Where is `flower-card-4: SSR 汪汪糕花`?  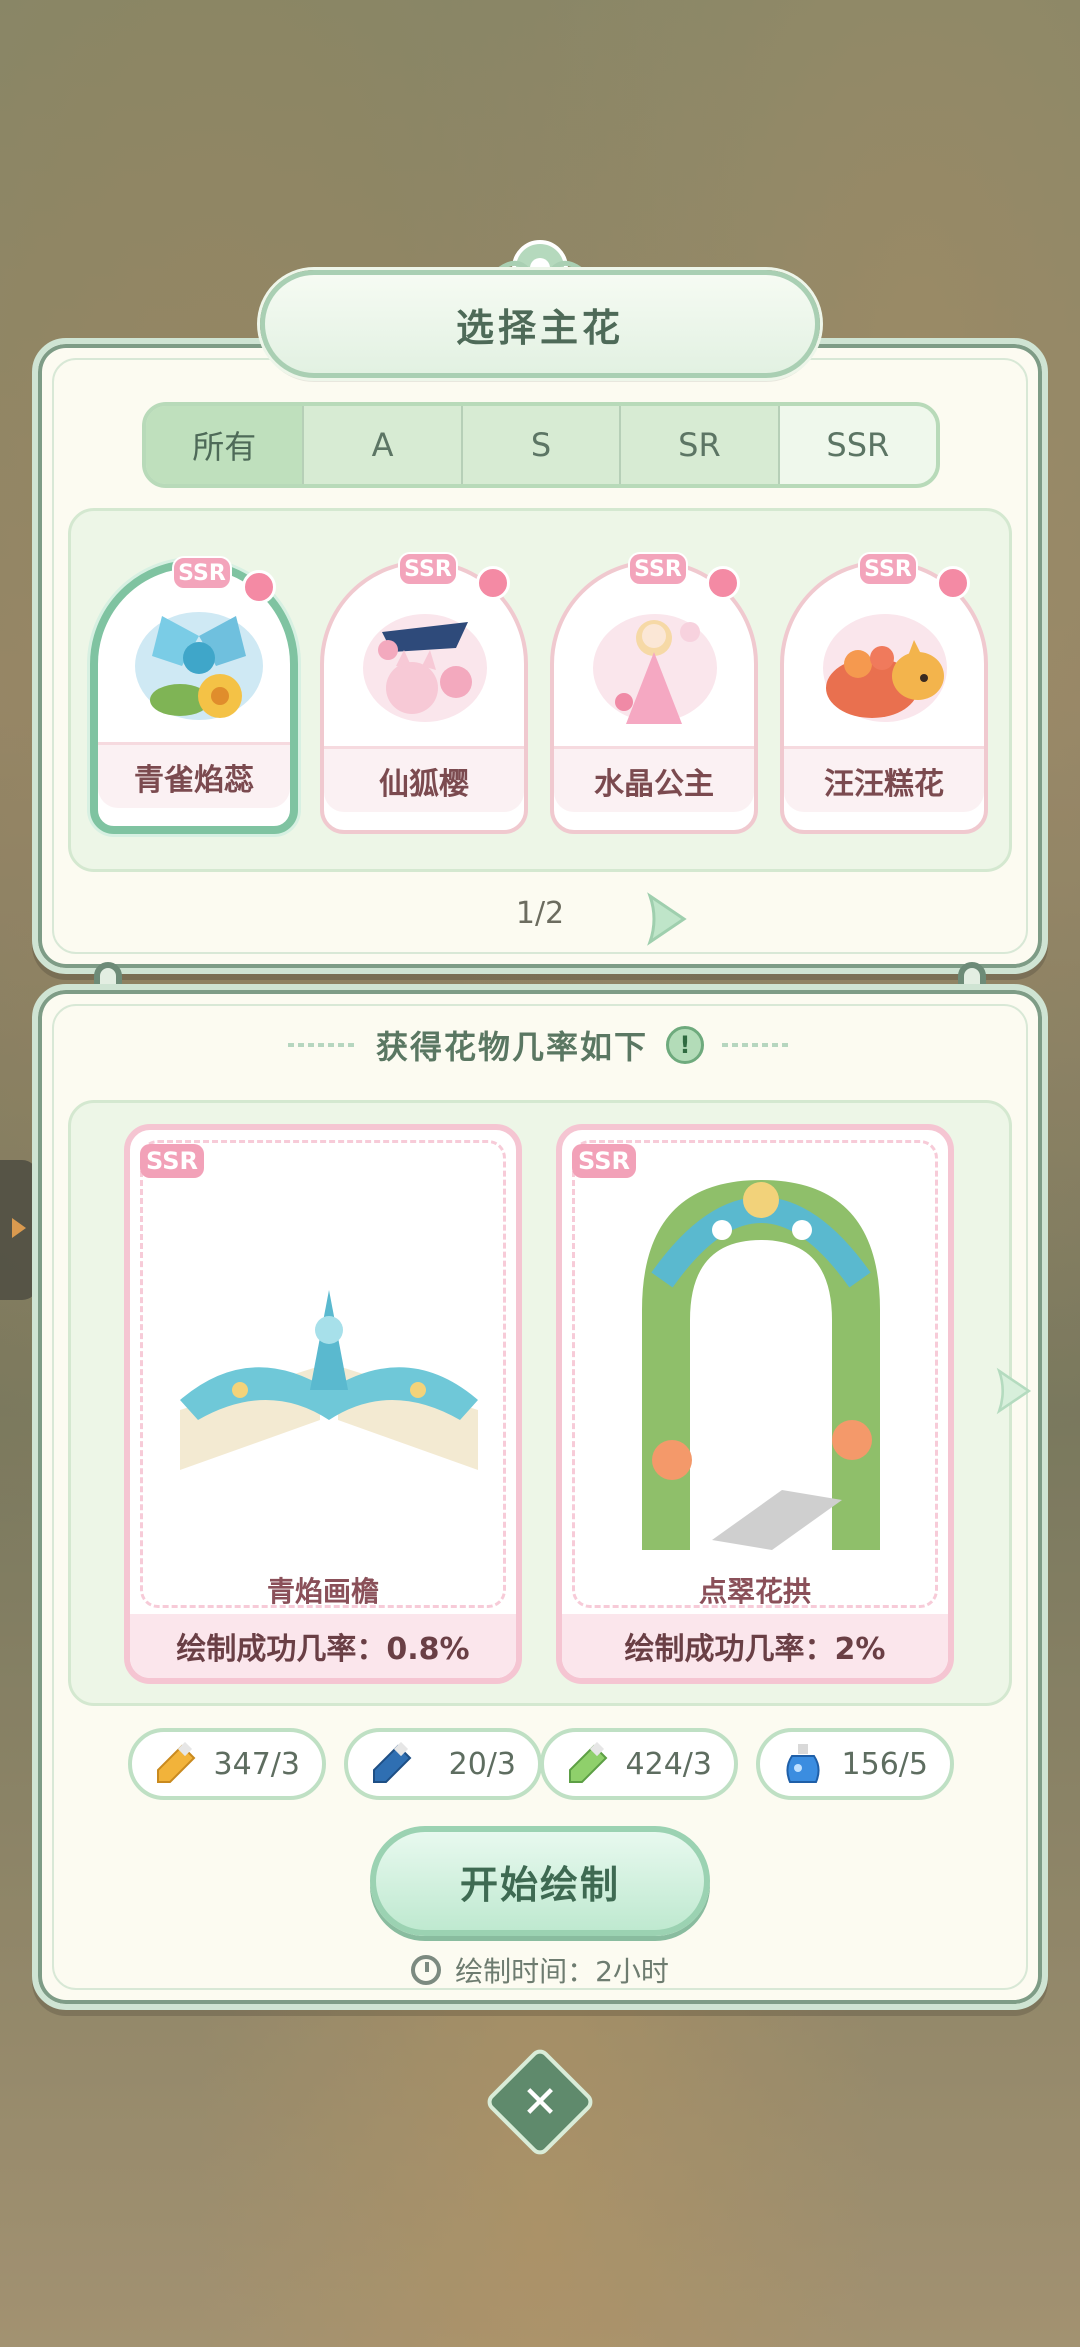 flower-card-4: SSR 汪汪糕花 is located at coordinates (884, 693).